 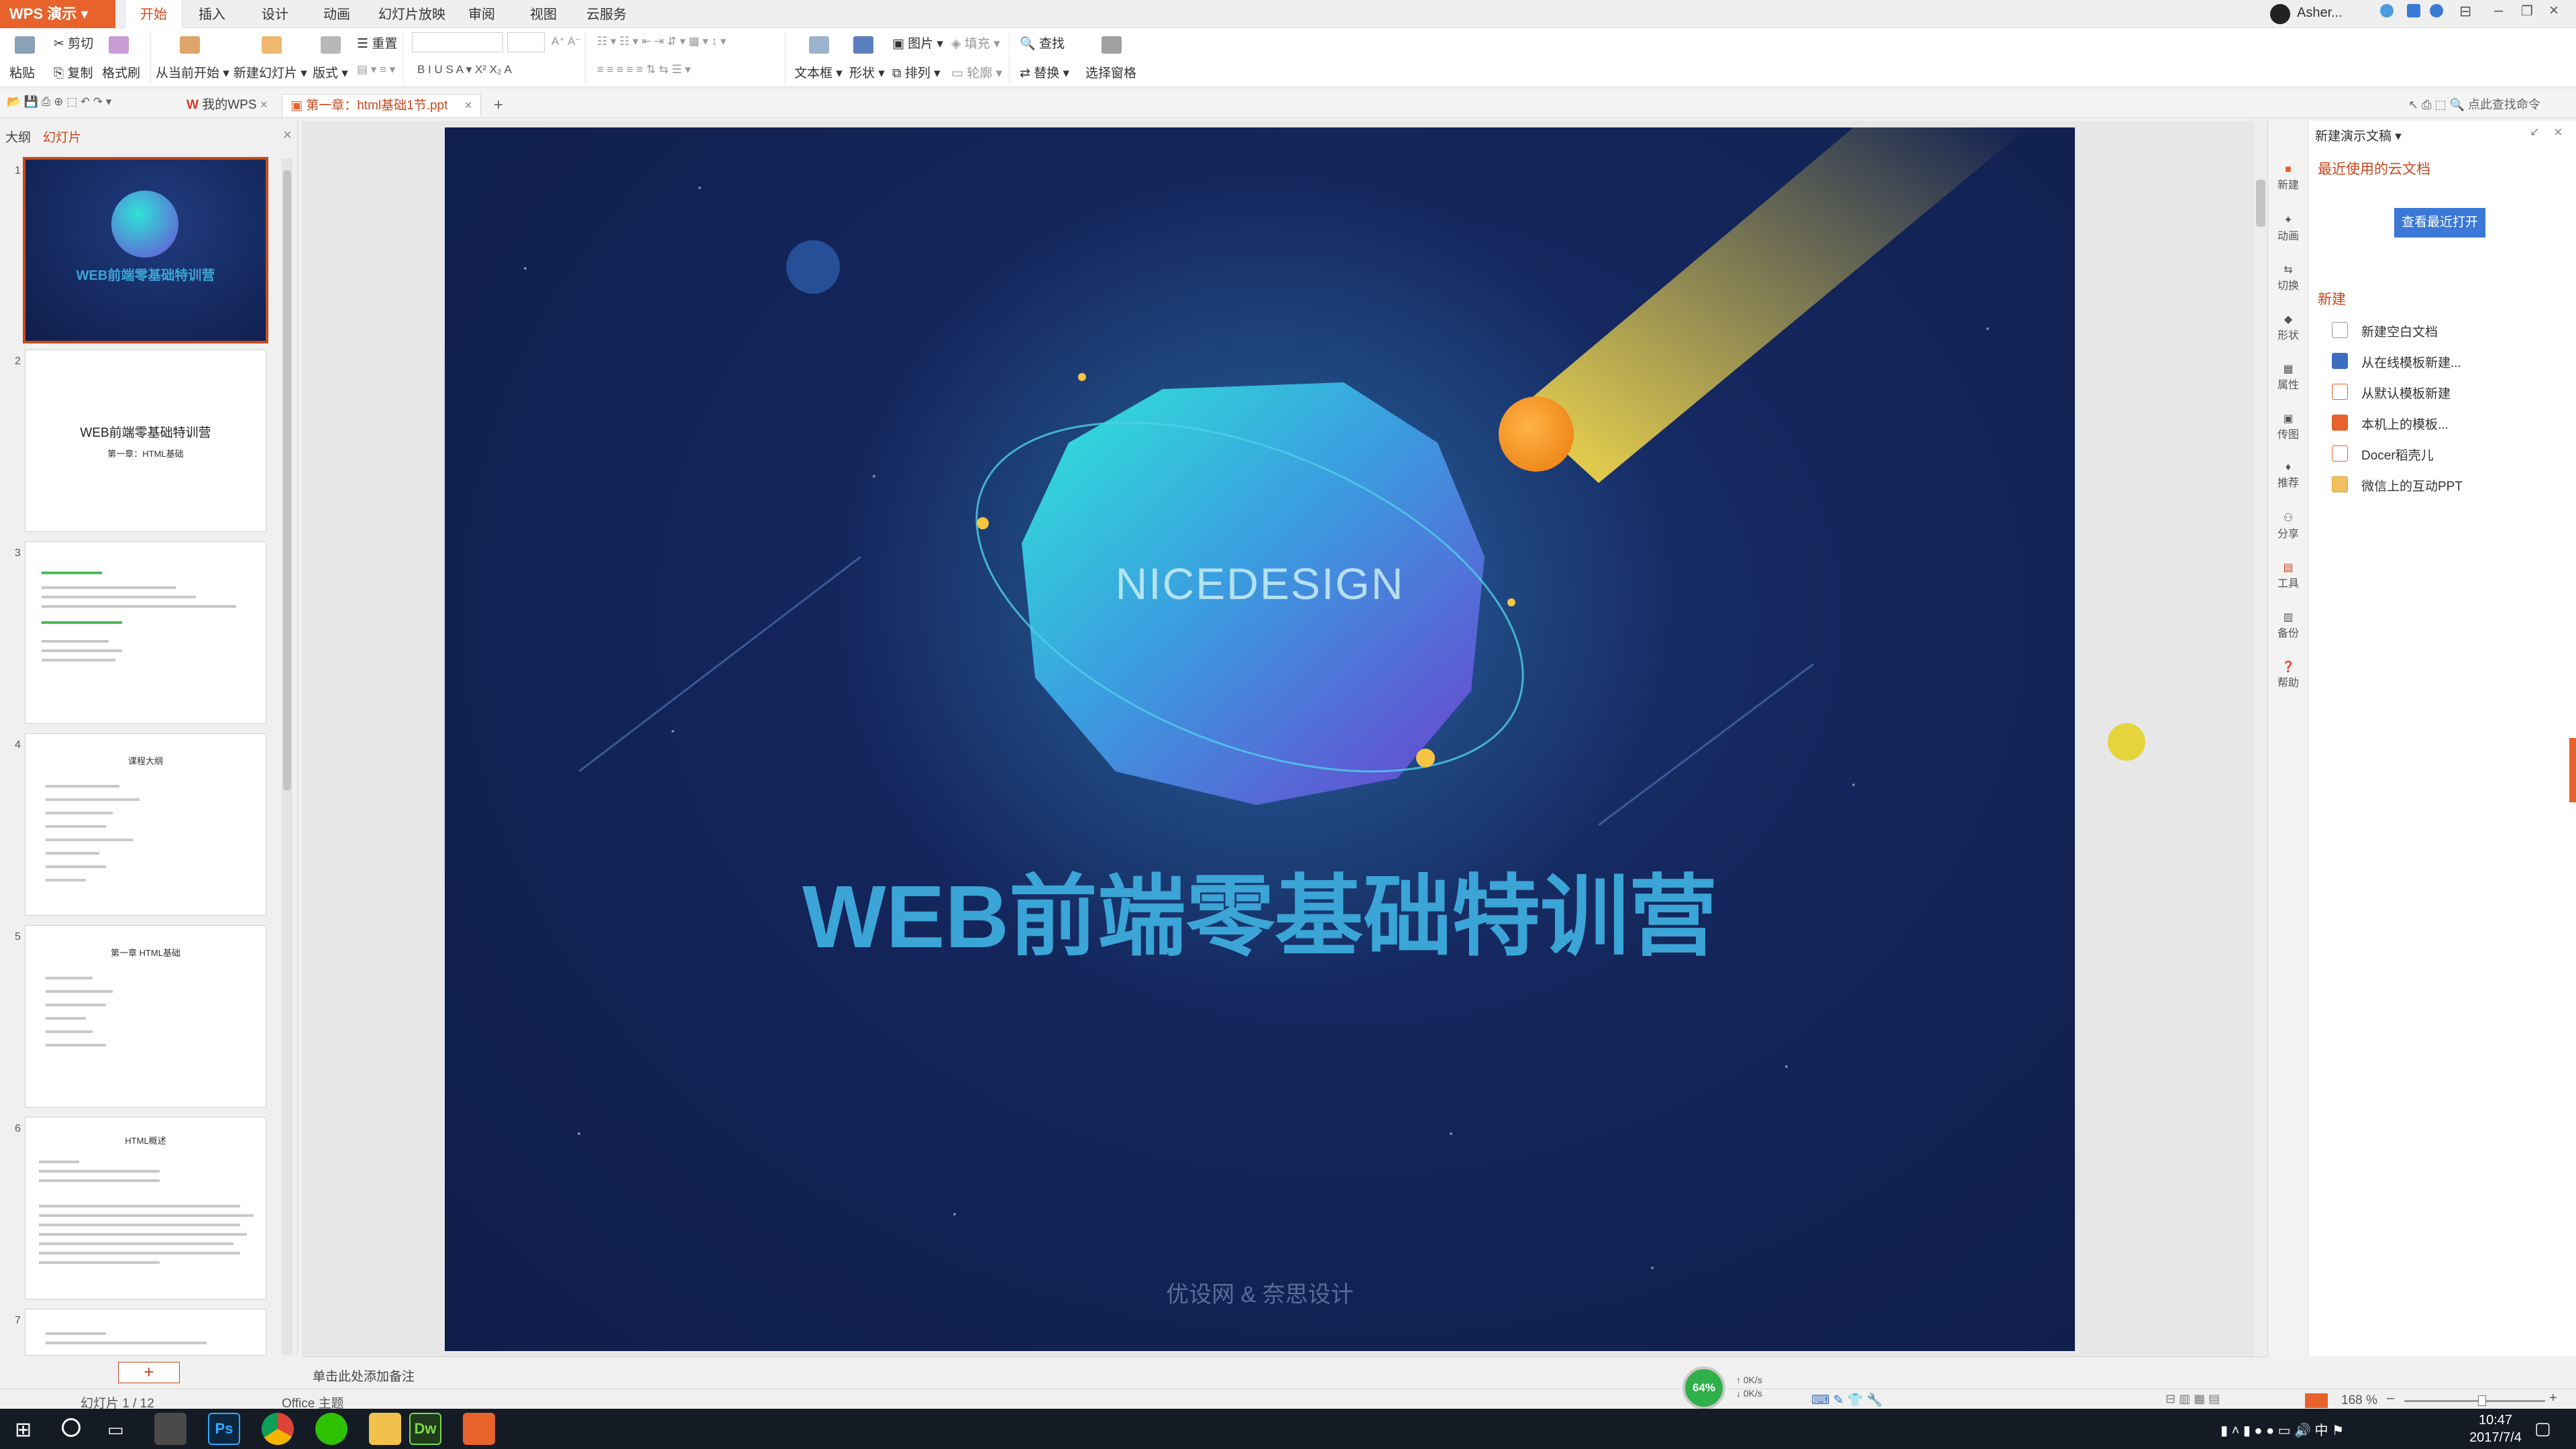 I want to click on layout-icon, so click(x=331, y=45).